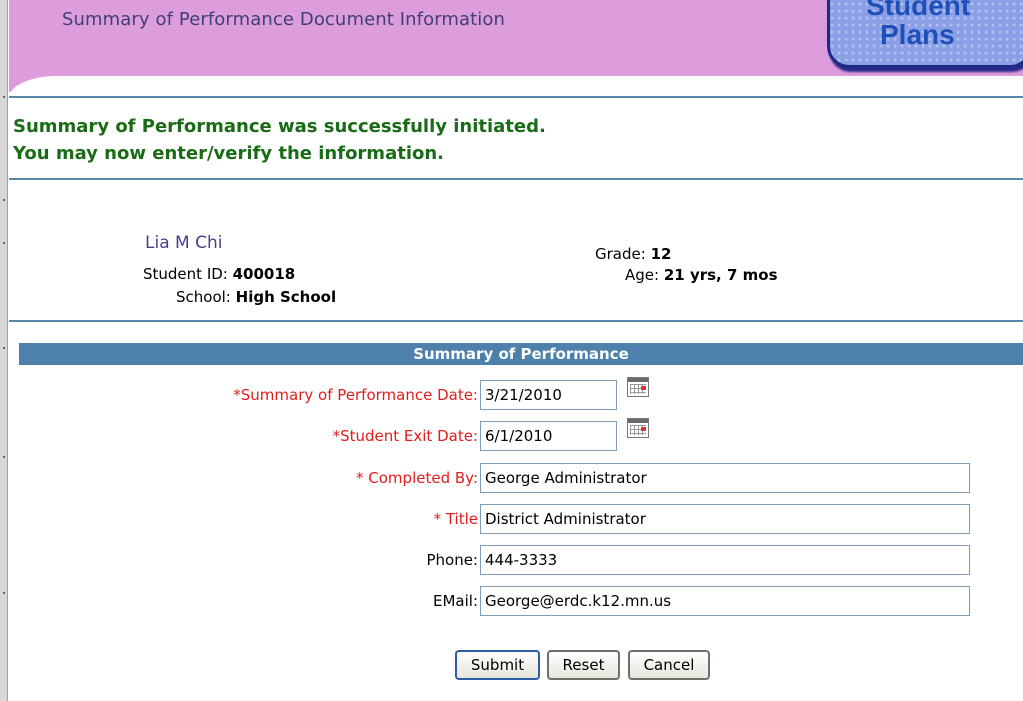 This screenshot has width=1023, height=701. Describe the element at coordinates (669, 665) in the screenshot. I see `cancel-button: Cancel` at that location.